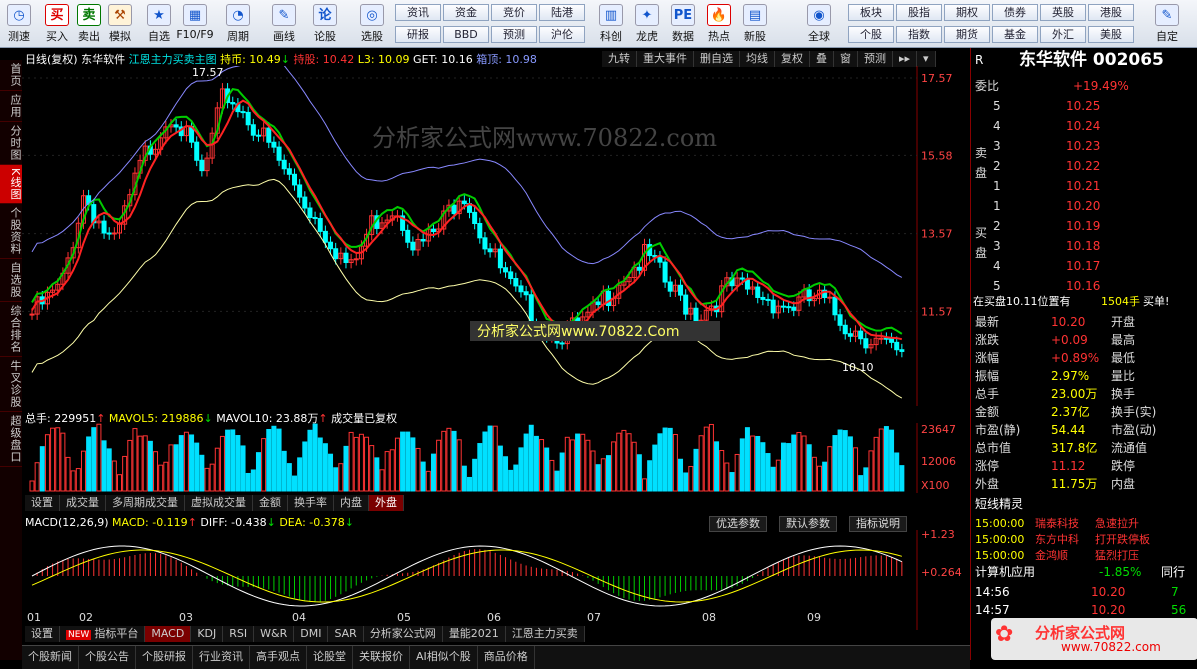 This screenshot has width=1197, height=669. I want to click on indicator-name: 江恩主力买卖主图, so click(173, 59).